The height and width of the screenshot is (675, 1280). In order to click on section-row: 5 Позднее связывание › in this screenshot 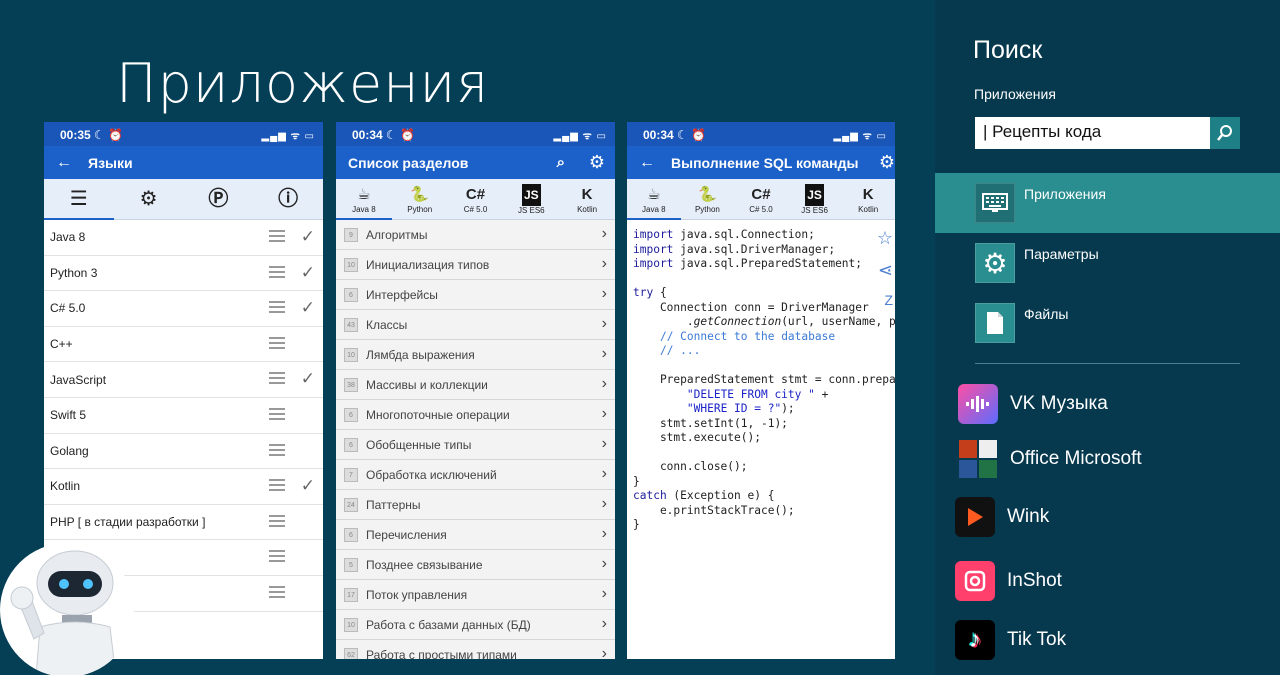, I will do `click(475, 565)`.